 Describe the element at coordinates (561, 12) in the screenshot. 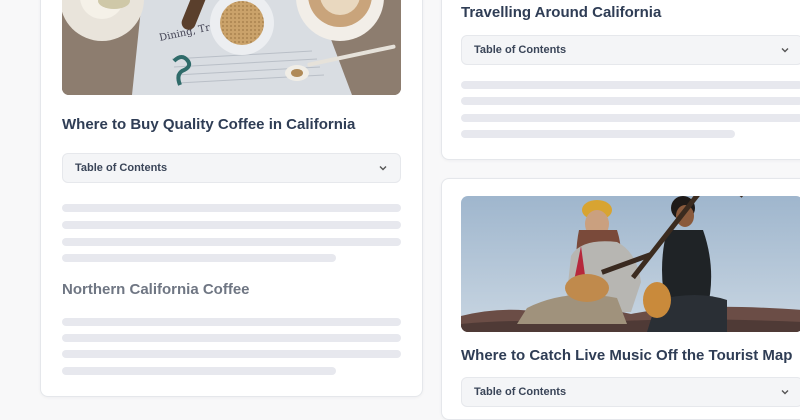

I see `article-title: Travelling Around California` at that location.